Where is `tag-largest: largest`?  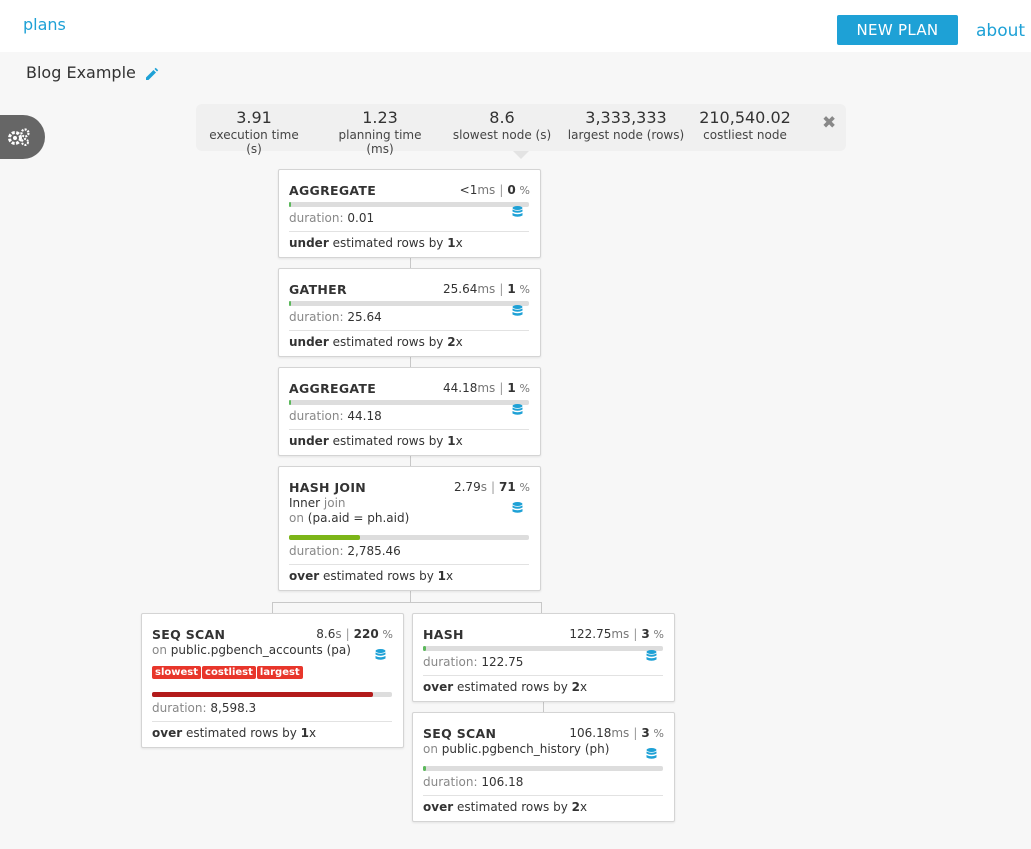 tag-largest: largest is located at coordinates (279, 672).